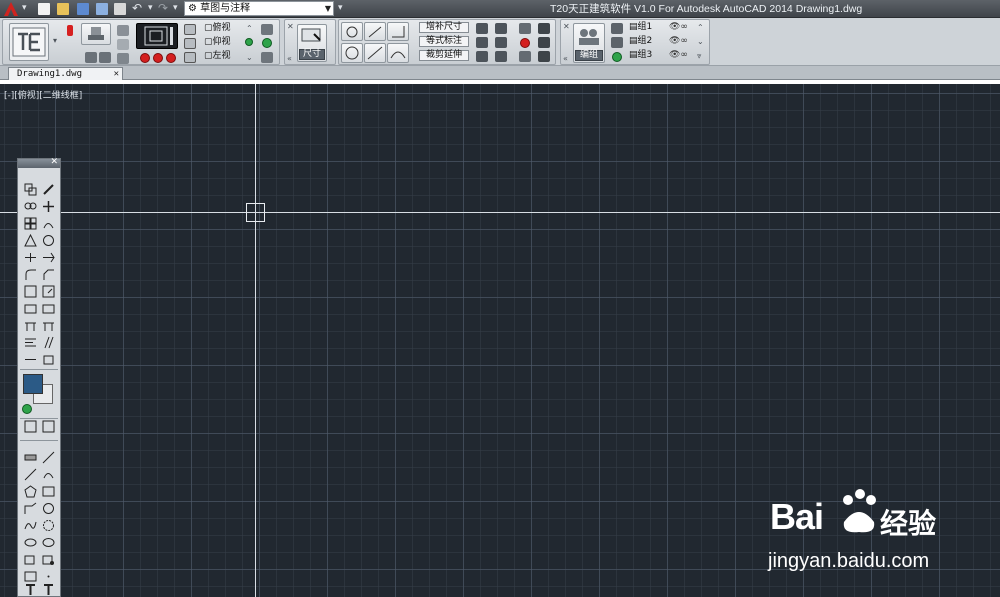  Describe the element at coordinates (137, 8) in the screenshot. I see `undo-icon: ↶` at that location.